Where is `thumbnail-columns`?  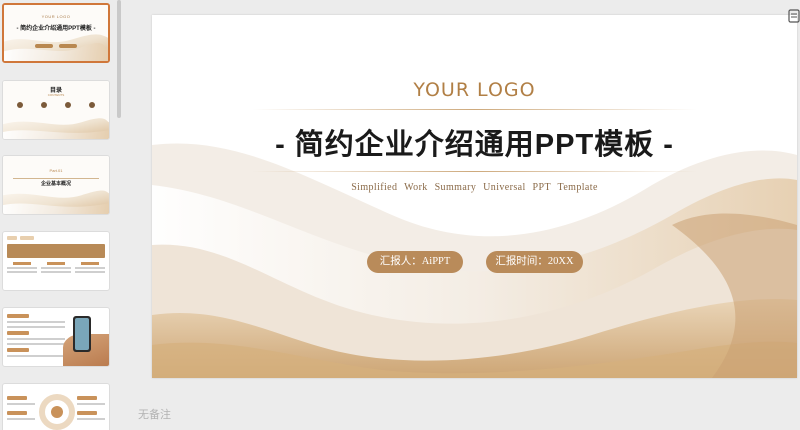
thumbnail-columns is located at coordinates (56, 268).